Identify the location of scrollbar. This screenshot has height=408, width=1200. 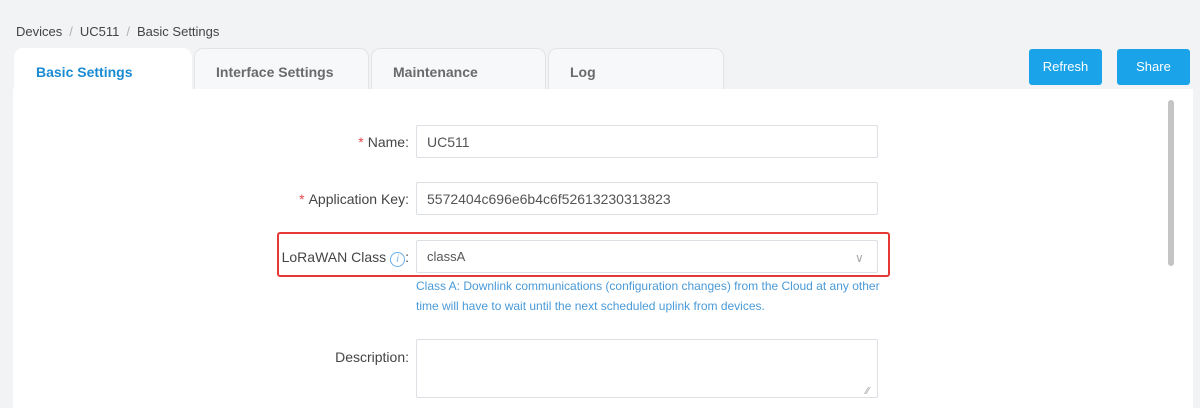
(1171, 183).